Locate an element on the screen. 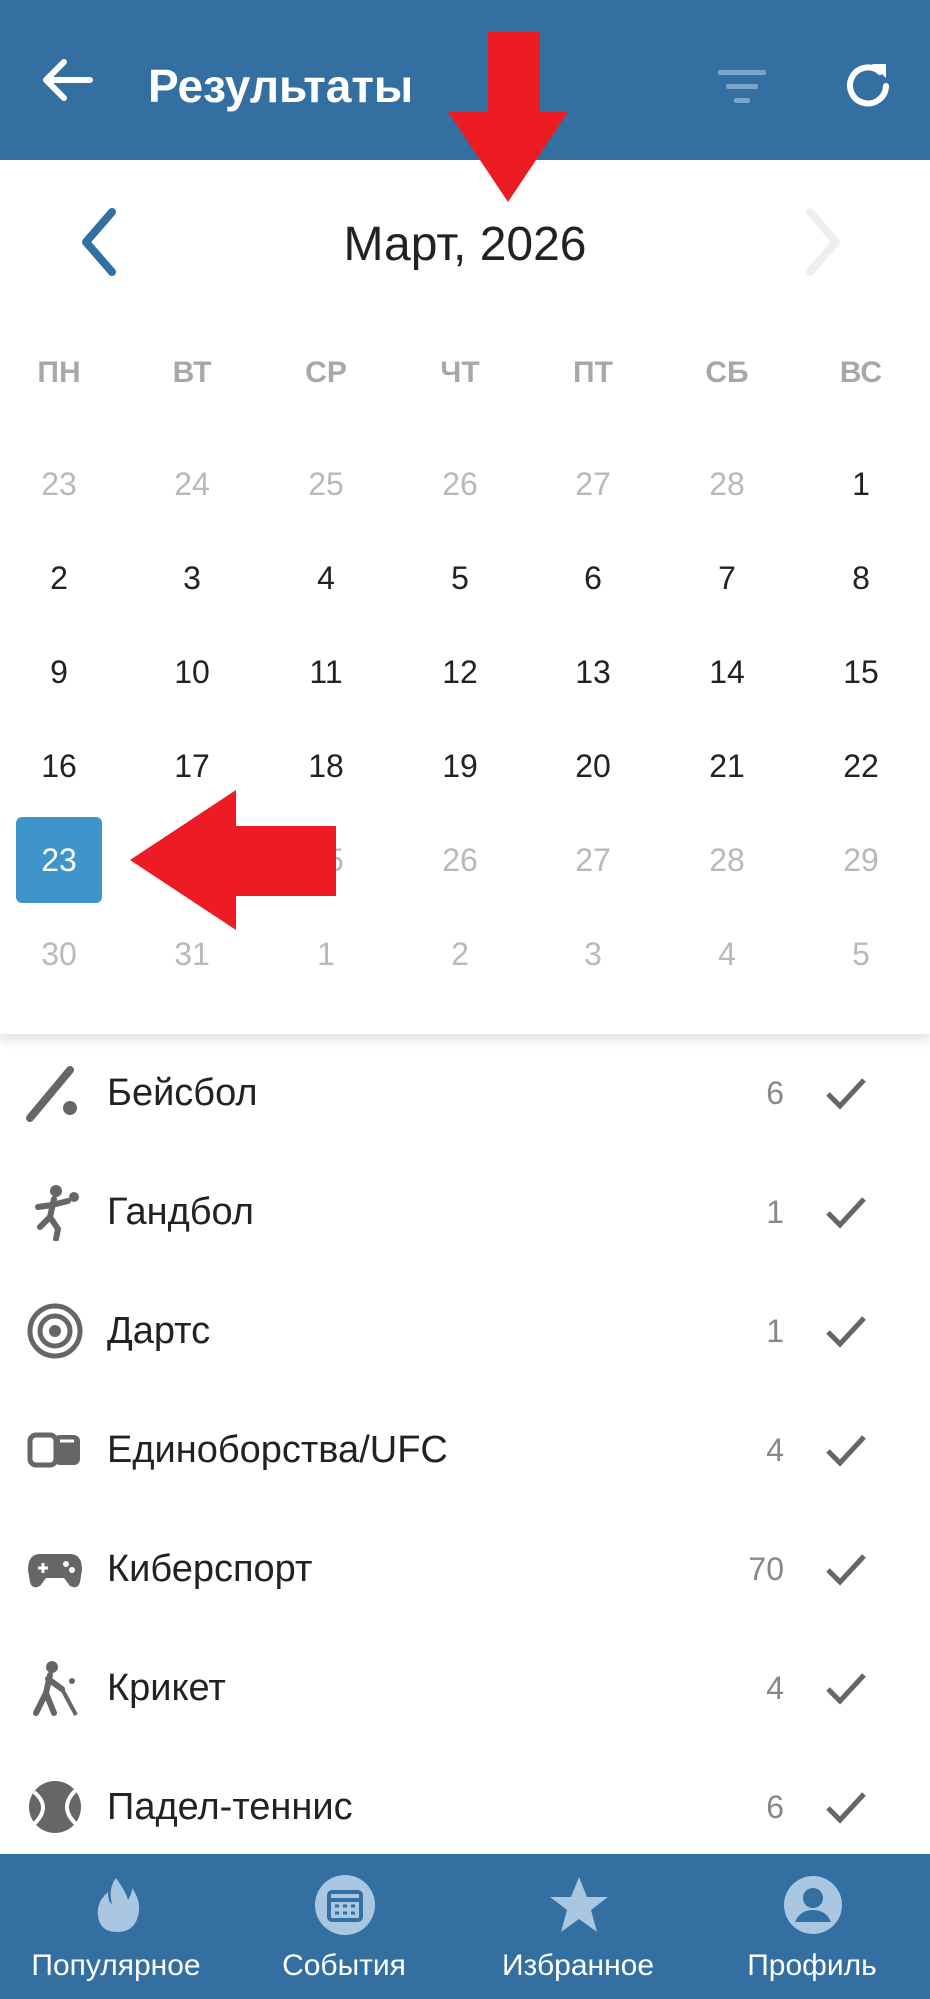 The height and width of the screenshot is (1999, 930). calendar-icon is located at coordinates (345, 1905).